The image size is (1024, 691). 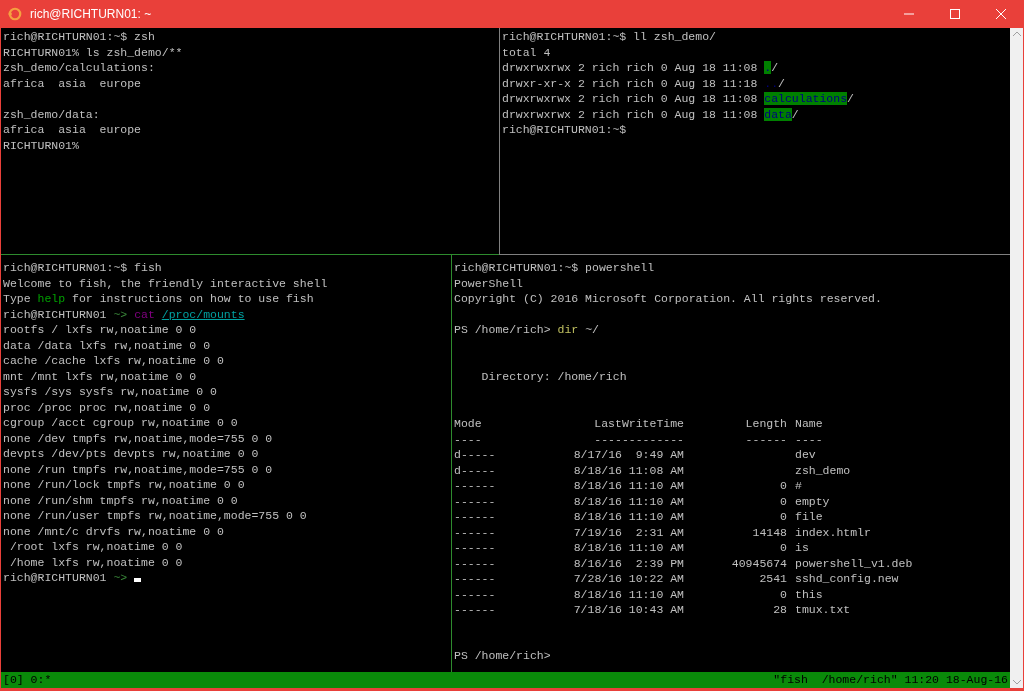 I want to click on column-header: Length, so click(x=766, y=424).